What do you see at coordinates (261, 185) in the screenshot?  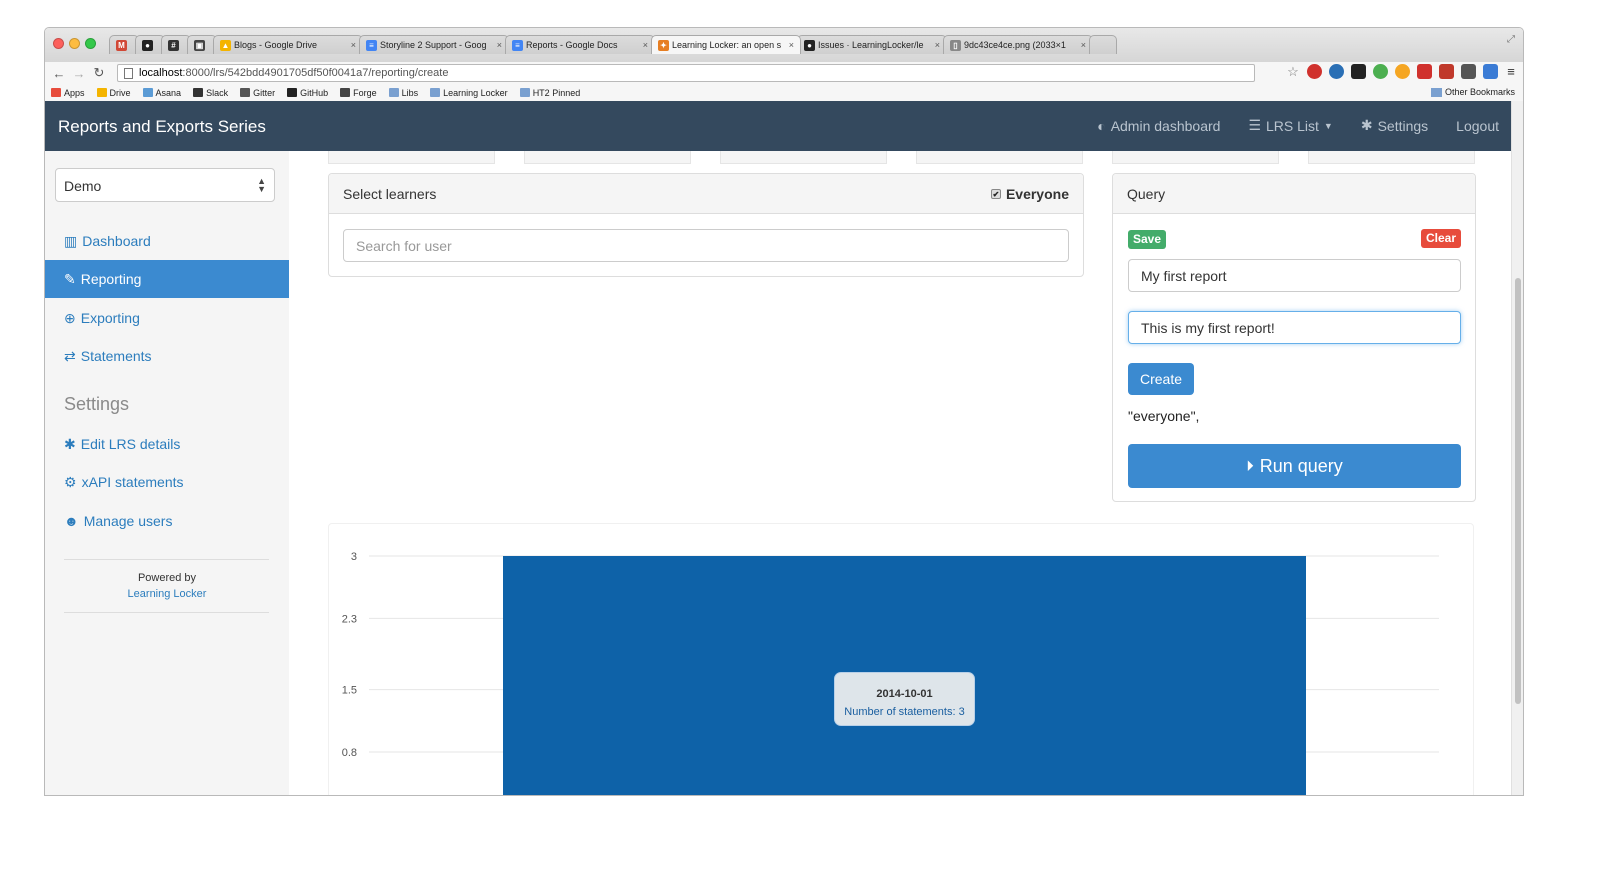 I see `select-arrows-icon: ▲ ▼` at bounding box center [261, 185].